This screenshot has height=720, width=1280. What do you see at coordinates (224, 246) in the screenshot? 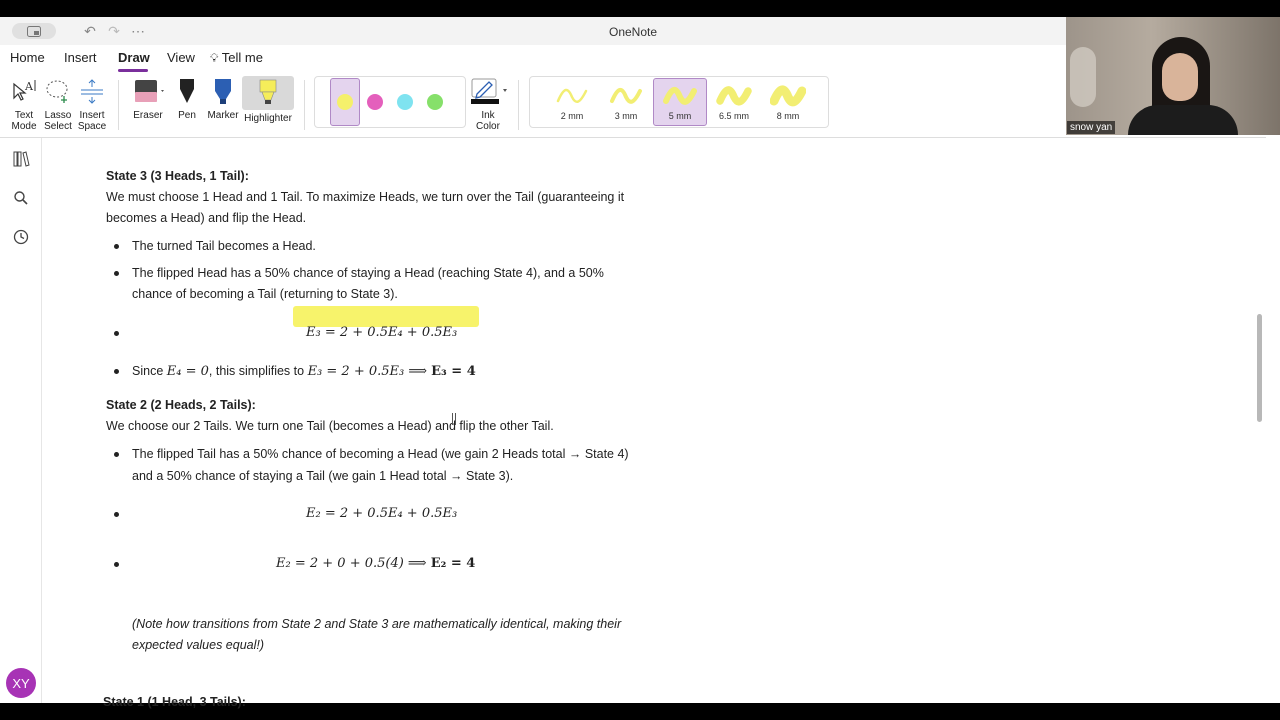
I see `state3-bullet1: The turned Tail becomes a Head.` at bounding box center [224, 246].